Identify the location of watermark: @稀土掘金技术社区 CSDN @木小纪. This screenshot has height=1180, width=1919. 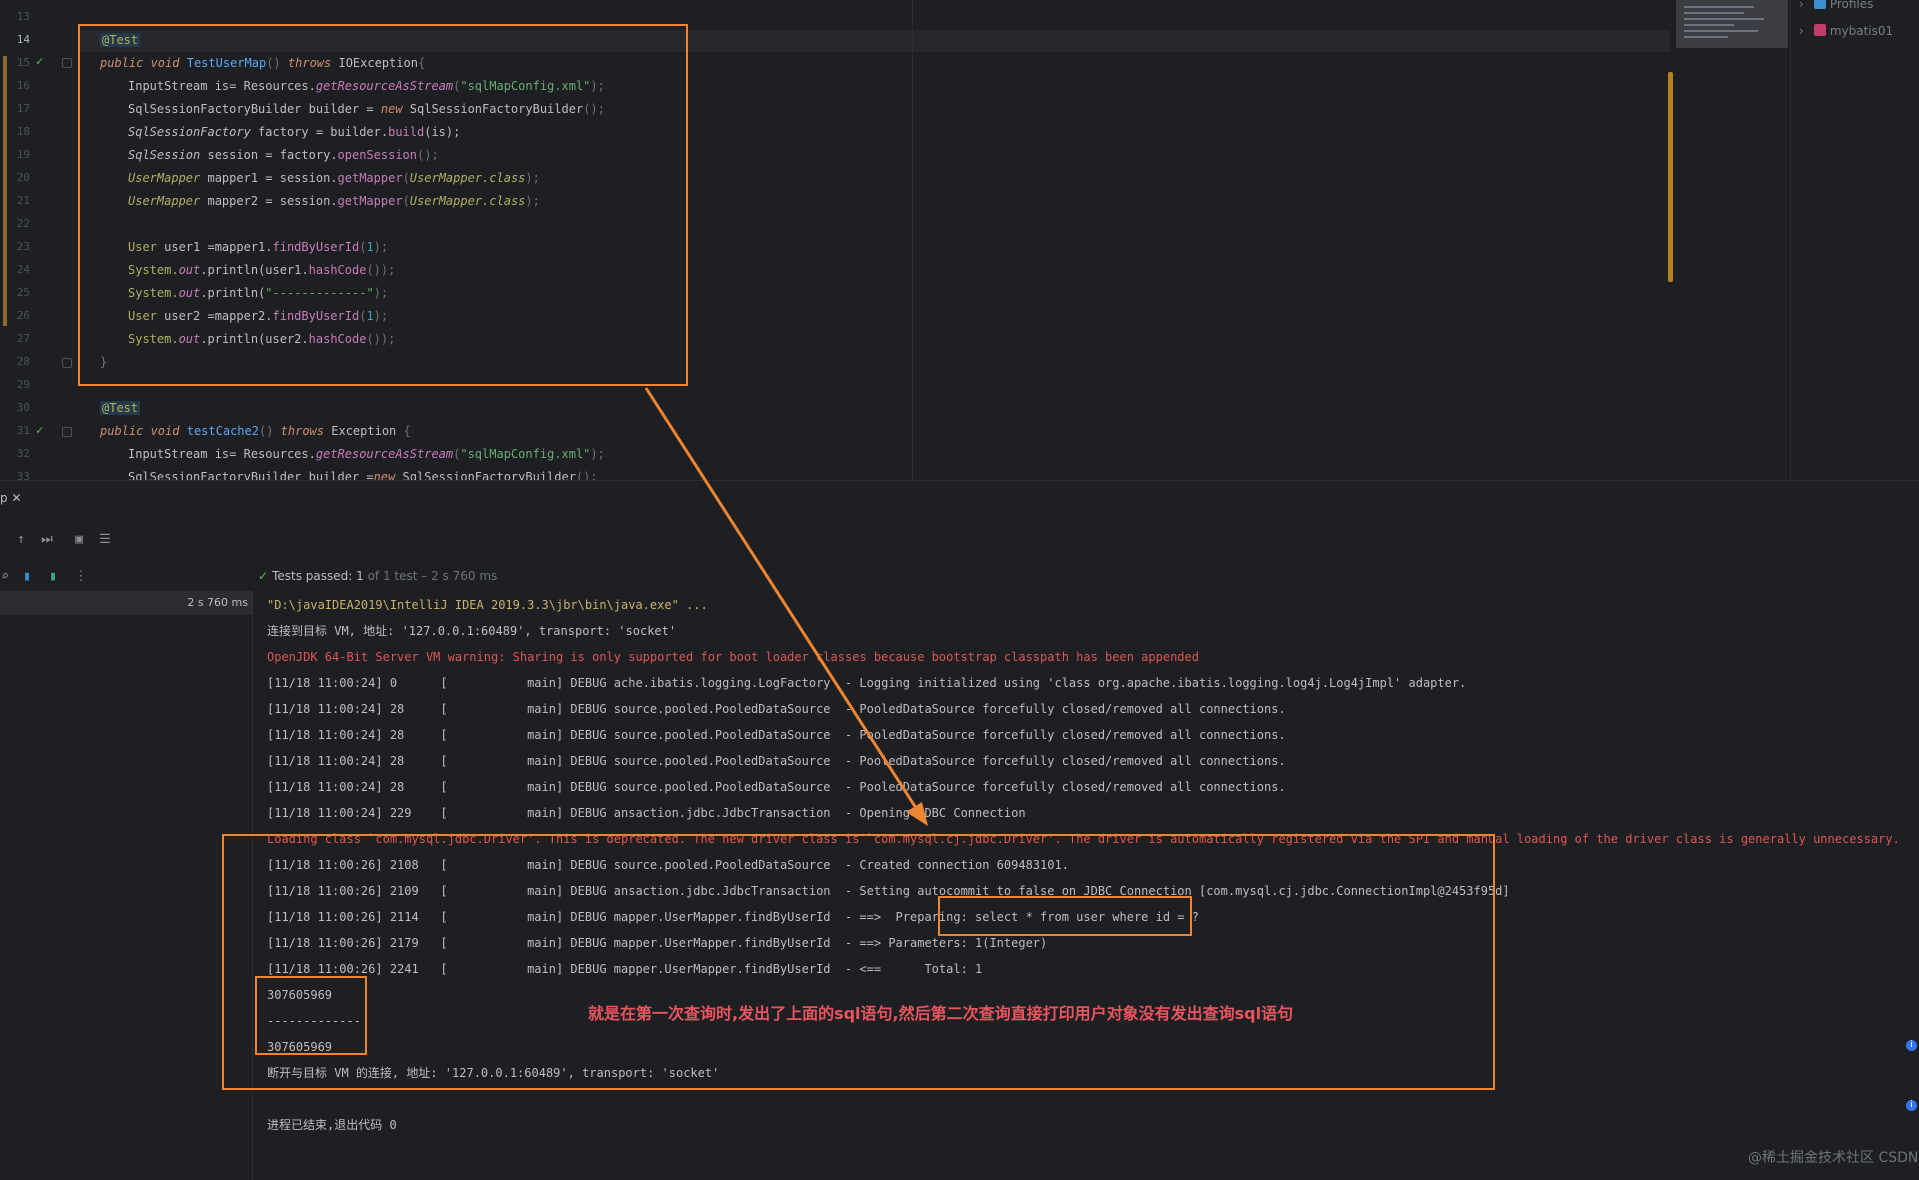
(1833, 1158).